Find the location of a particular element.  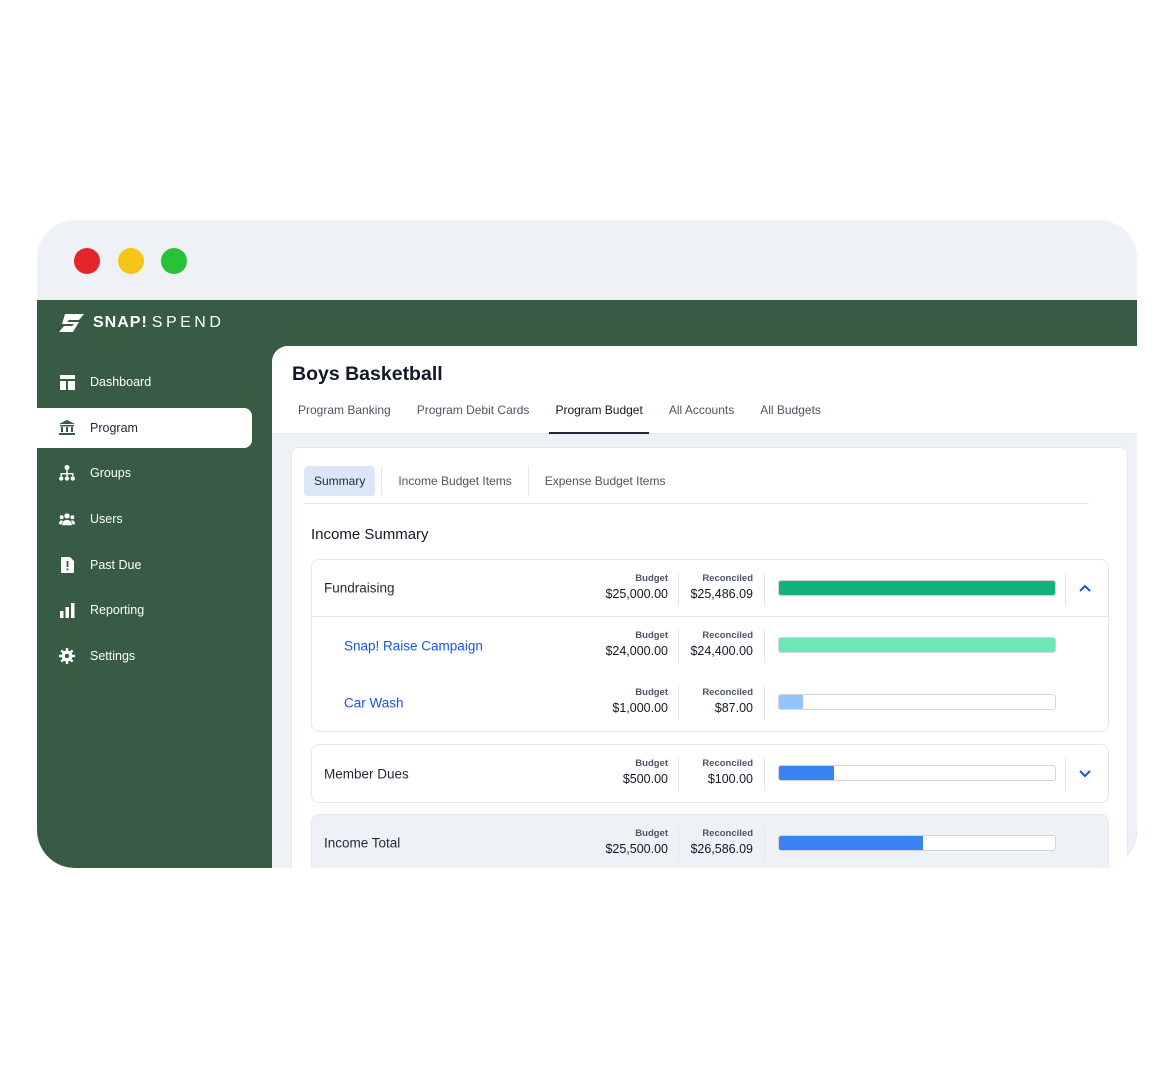

bank-icon is located at coordinates (67, 428).